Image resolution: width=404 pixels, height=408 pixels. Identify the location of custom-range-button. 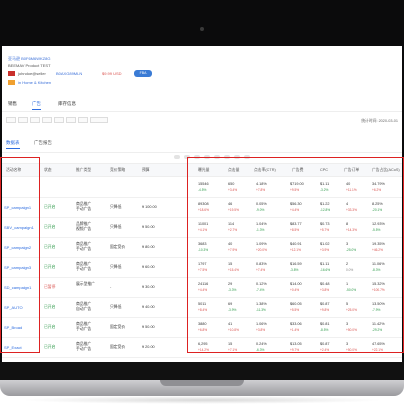
(99, 120).